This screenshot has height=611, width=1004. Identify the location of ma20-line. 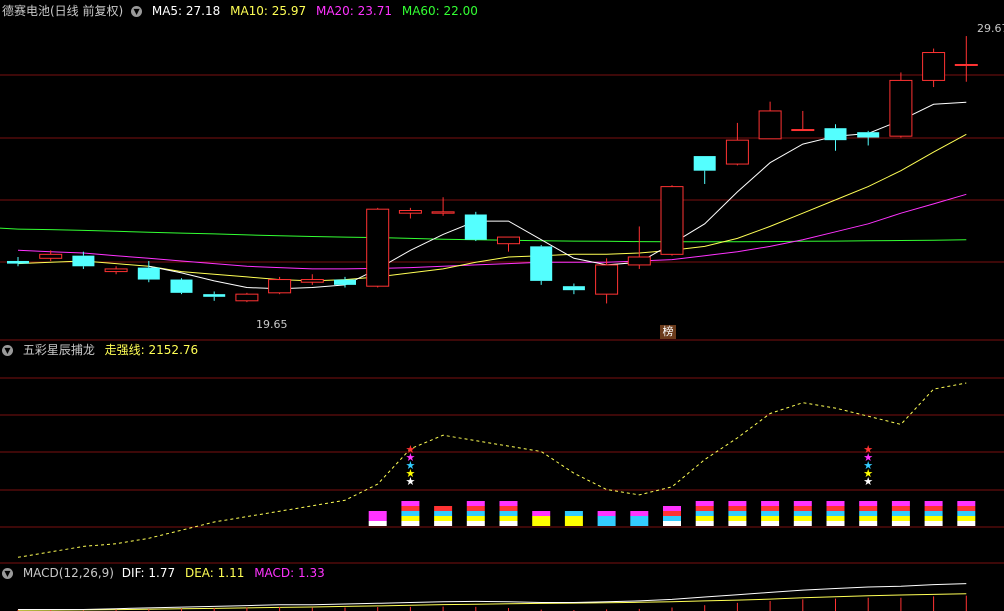
(492, 231).